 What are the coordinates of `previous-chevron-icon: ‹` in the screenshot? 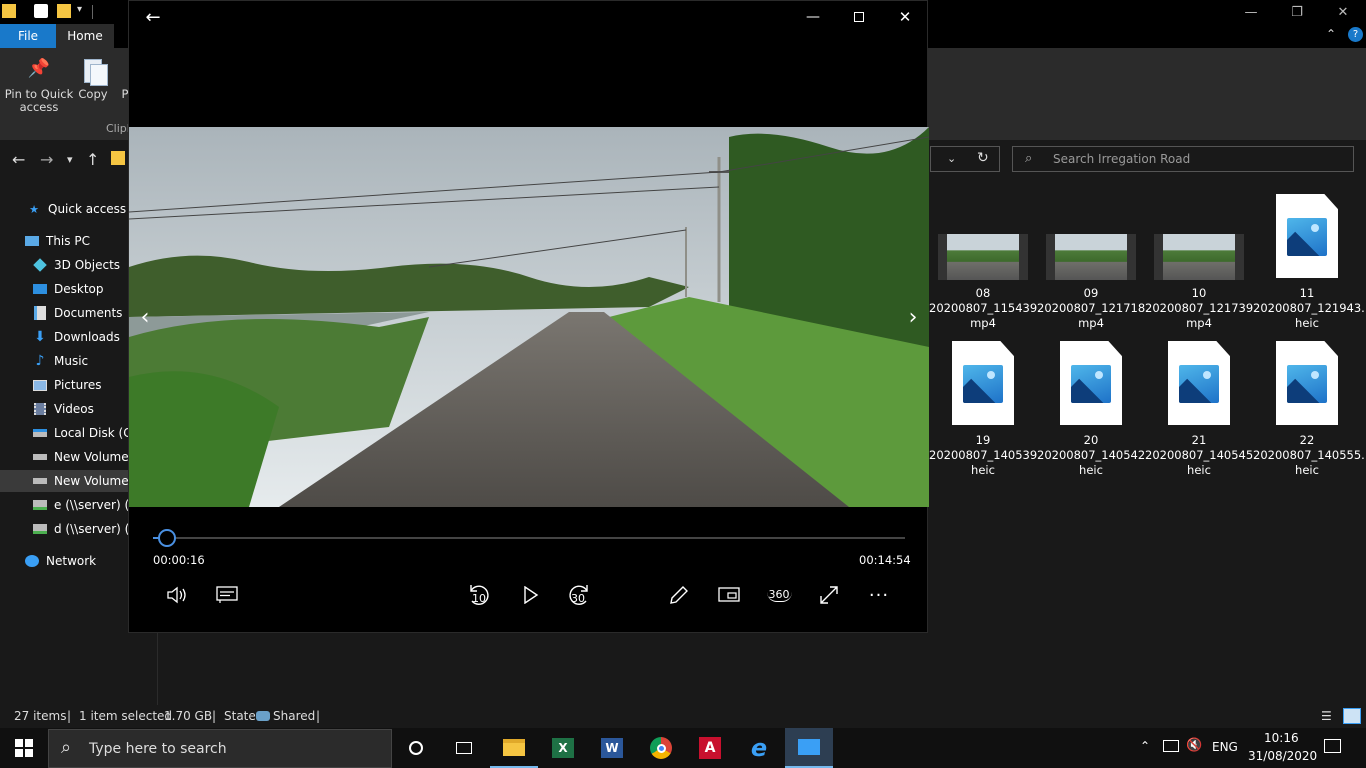 It's located at (145, 317).